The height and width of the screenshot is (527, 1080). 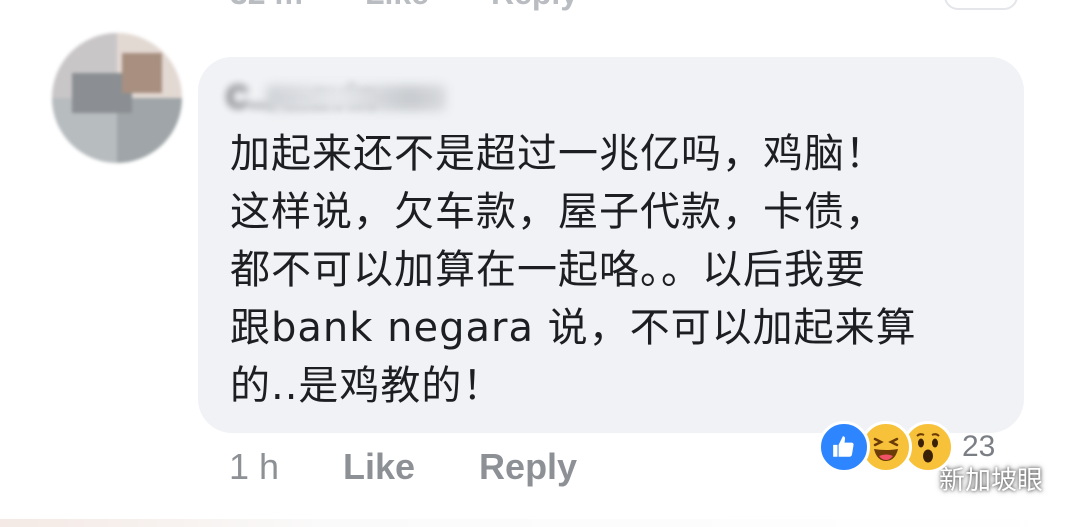 I want to click on reply-button: Reply, so click(x=528, y=467).